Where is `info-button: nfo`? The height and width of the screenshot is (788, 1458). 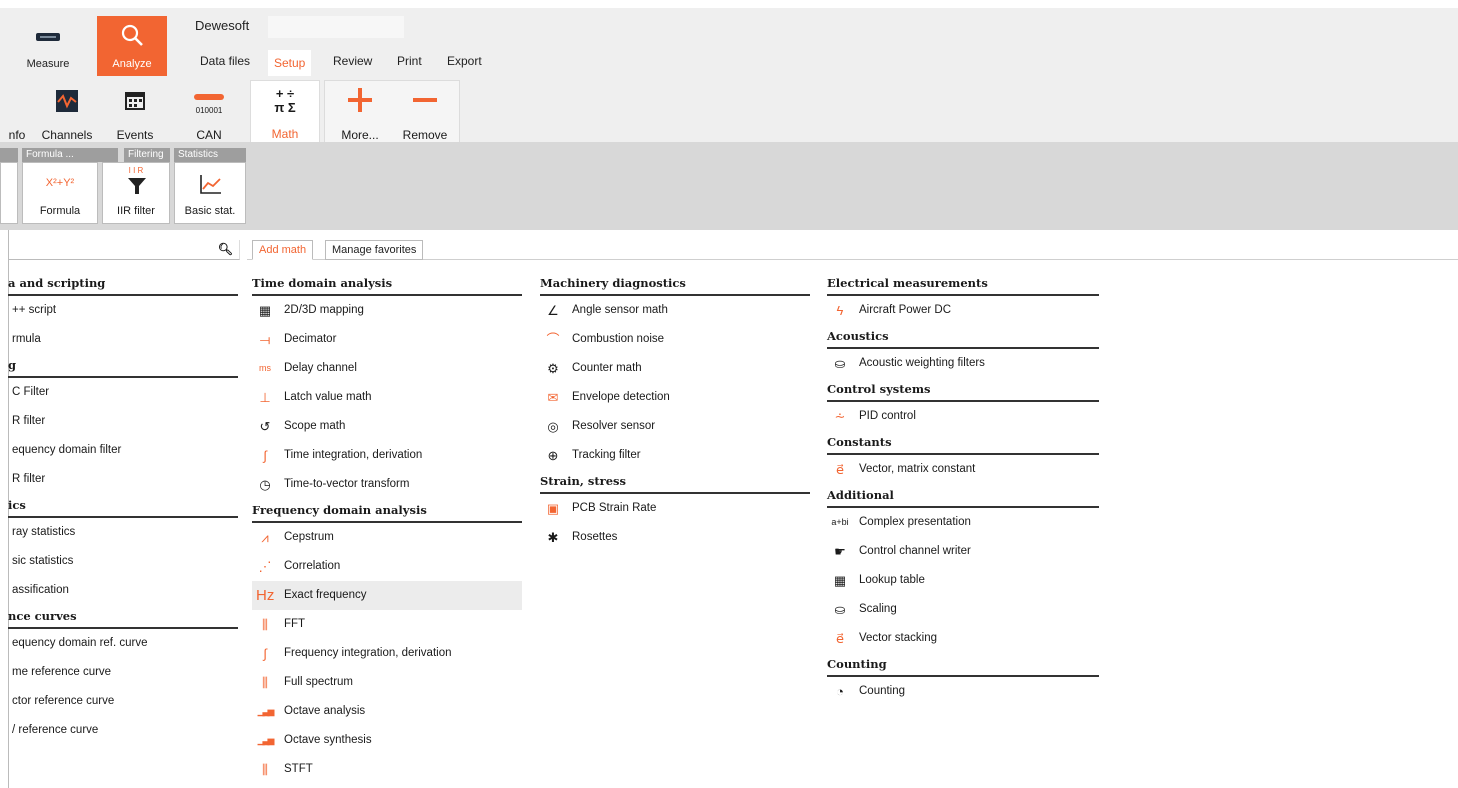
info-button: nfo is located at coordinates (17, 113).